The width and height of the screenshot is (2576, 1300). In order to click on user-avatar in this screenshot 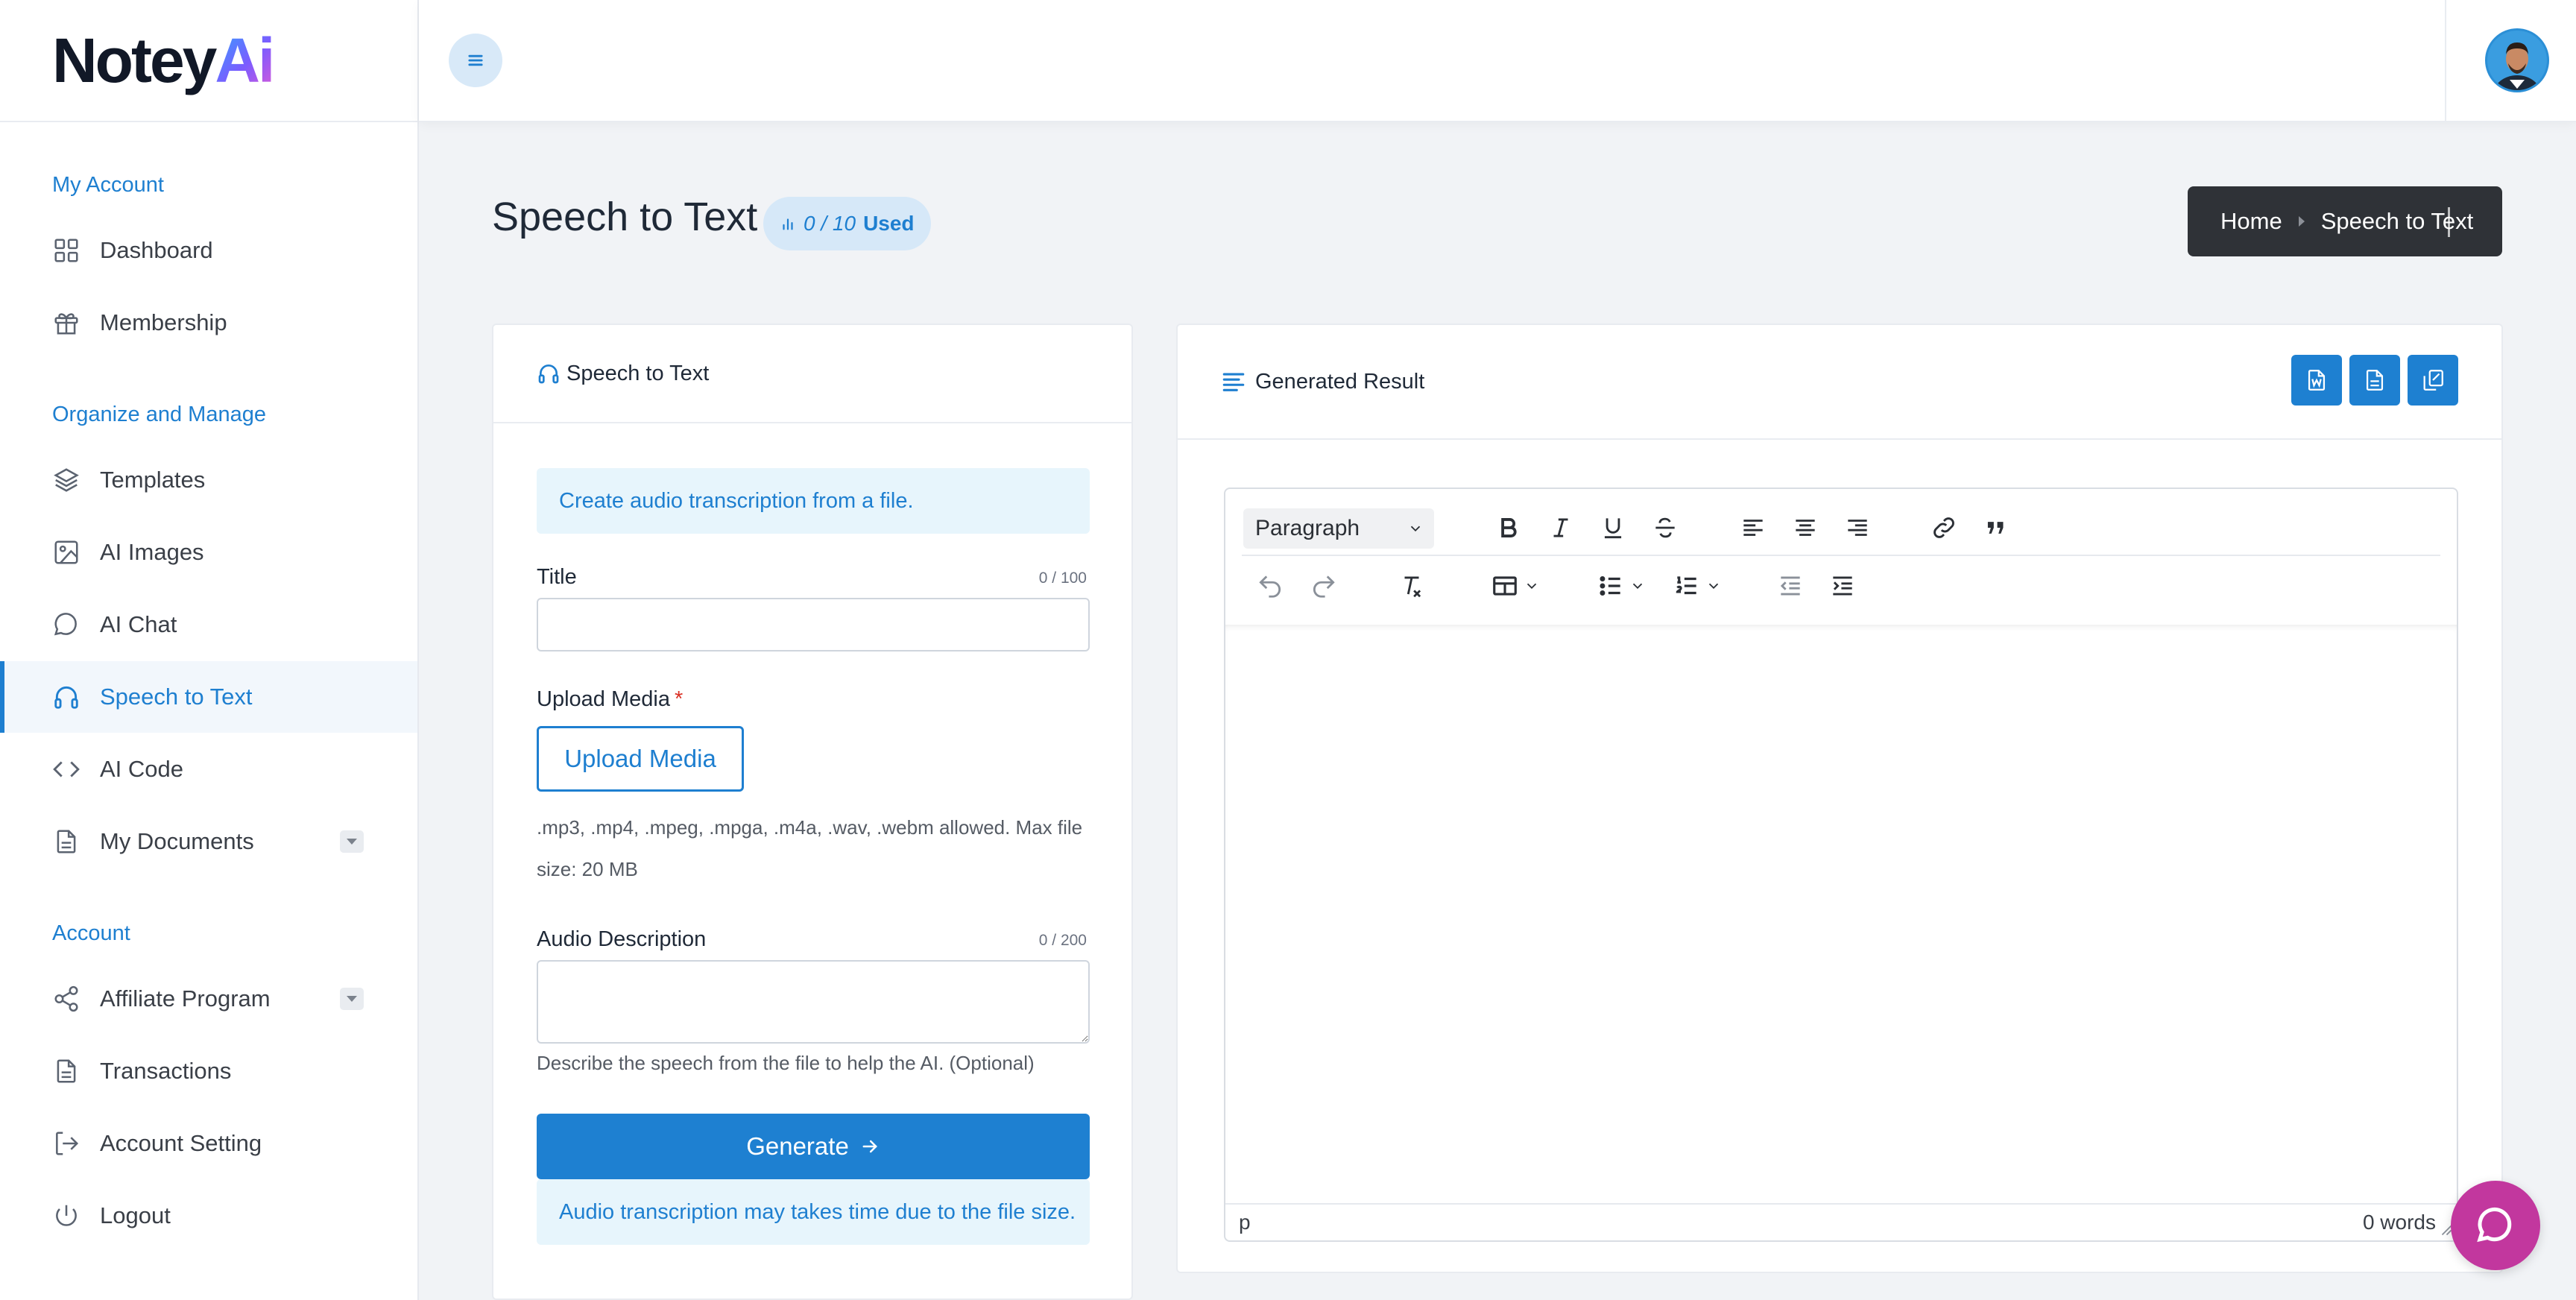, I will do `click(2517, 60)`.